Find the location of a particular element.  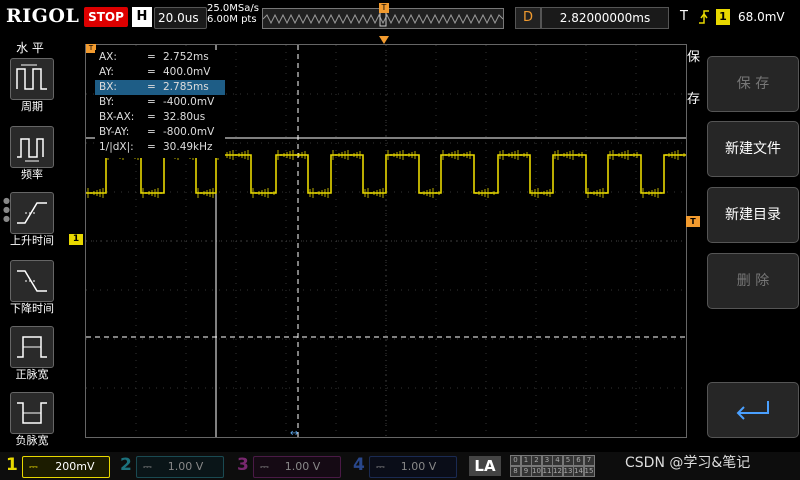

ch1-offset-marker: 1 is located at coordinates (76, 239).